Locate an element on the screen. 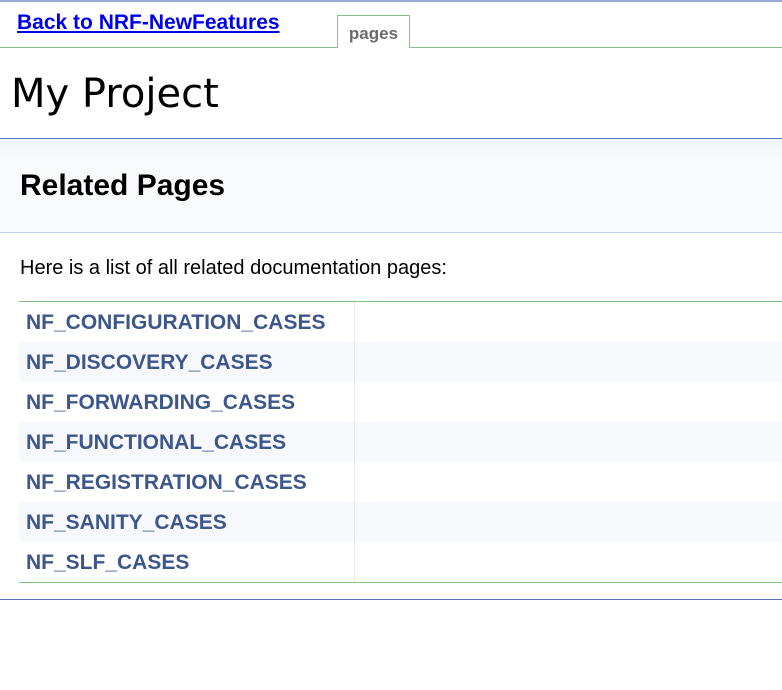 The height and width of the screenshot is (690, 782). table-row: NF_SLF_CASES is located at coordinates (400, 562).